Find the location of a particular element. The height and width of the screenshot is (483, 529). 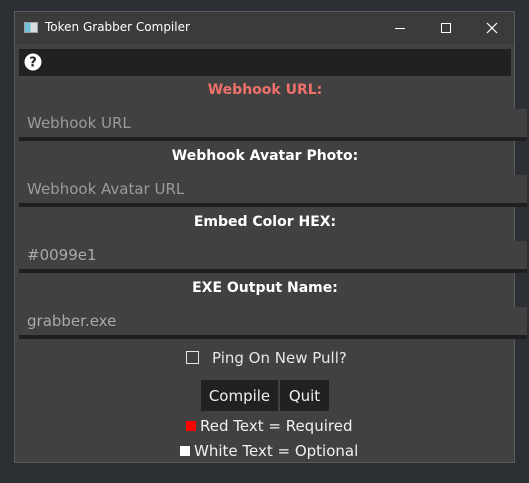

minimize-icon is located at coordinates (400, 28).